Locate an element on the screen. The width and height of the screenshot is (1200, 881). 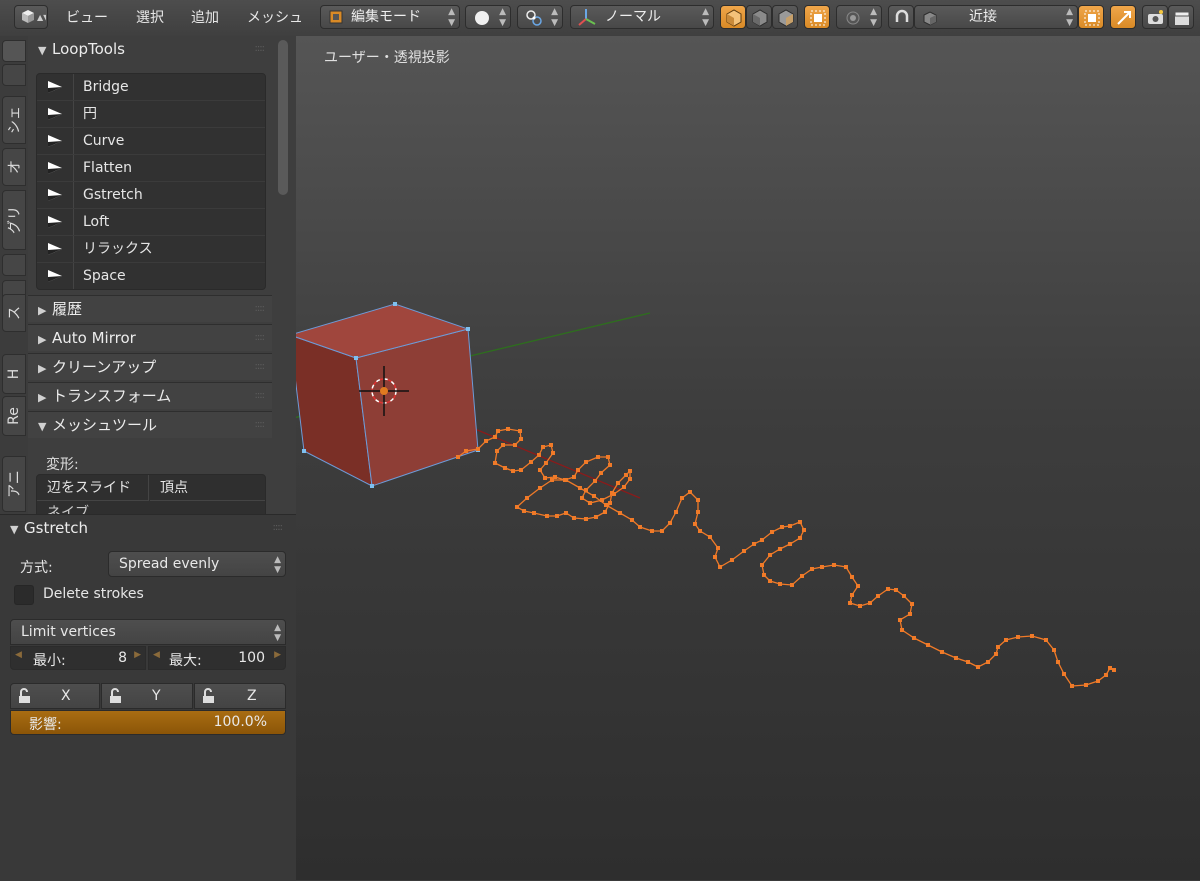
tab-re: Re is located at coordinates (14, 416).